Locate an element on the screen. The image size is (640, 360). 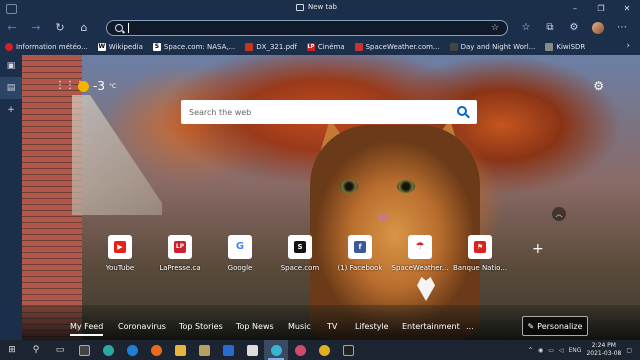
personalize-button: ✎ Personalize is located at coordinates (555, 326).